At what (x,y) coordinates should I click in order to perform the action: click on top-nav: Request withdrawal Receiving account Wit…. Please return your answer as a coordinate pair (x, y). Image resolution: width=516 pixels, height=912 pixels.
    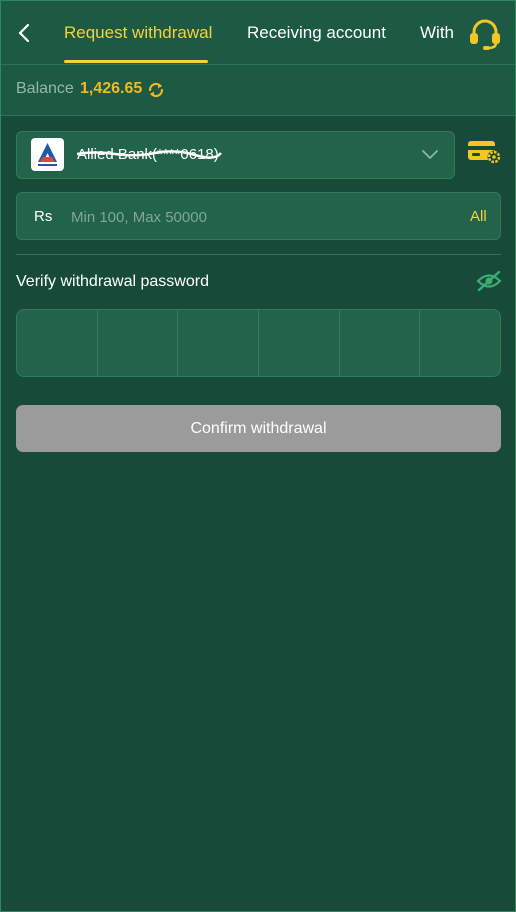
    Looking at the image, I should click on (258, 33).